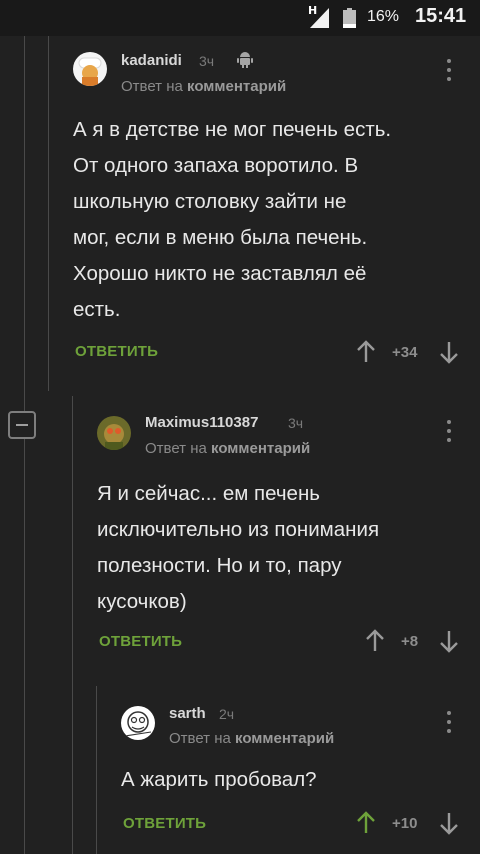  Describe the element at coordinates (405, 352) in the screenshot. I see `rating: +34` at that location.